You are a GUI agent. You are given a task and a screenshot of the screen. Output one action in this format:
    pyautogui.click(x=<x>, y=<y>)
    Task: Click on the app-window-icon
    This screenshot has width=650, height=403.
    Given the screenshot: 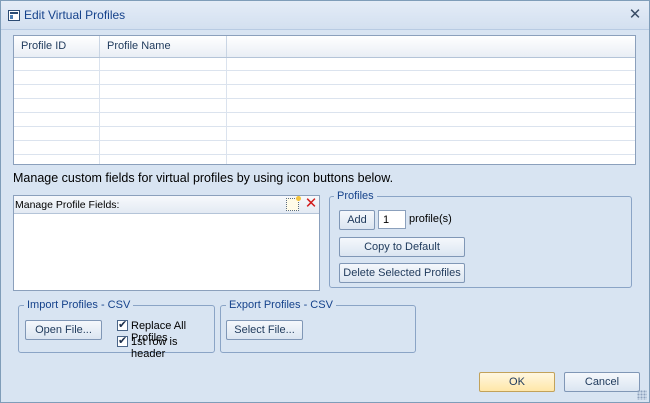 What is the action you would take?
    pyautogui.click(x=14, y=15)
    